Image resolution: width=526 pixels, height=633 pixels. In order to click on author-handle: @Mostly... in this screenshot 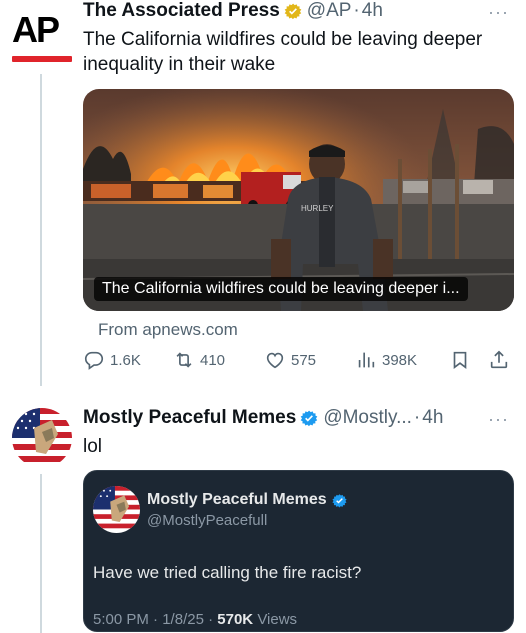, I will do `click(367, 418)`.